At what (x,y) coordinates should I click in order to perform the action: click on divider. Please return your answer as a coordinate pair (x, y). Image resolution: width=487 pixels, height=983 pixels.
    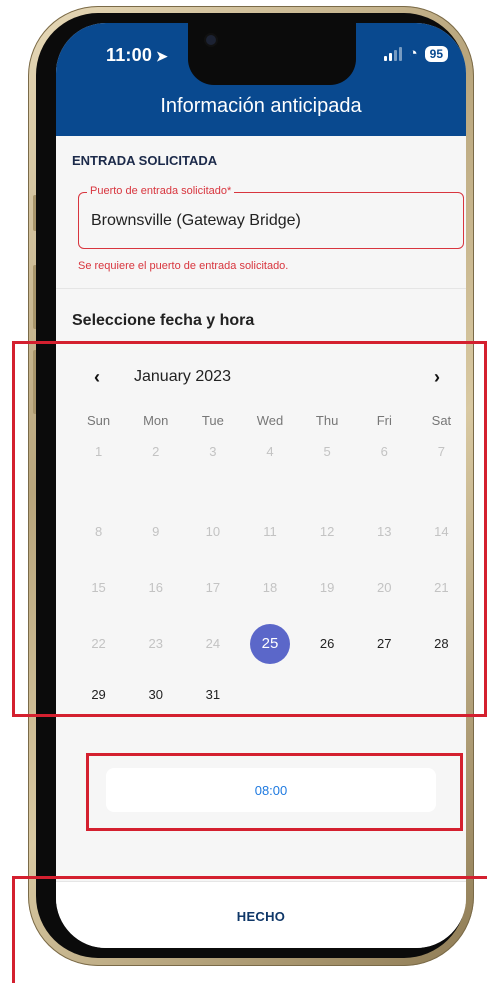
    Looking at the image, I should click on (261, 288).